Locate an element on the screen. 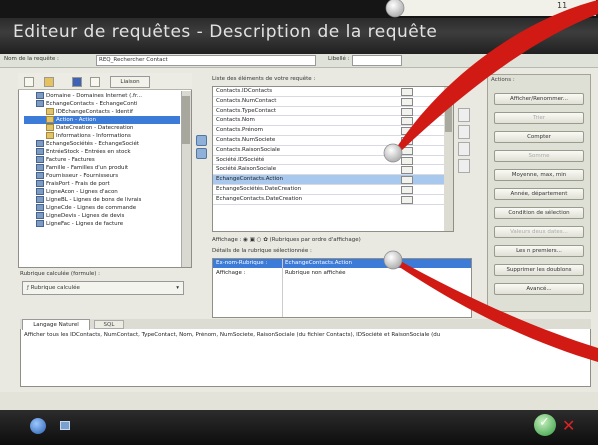  request-item-row: EchangeSociétés.DateCreation is located at coordinates (333, 190).